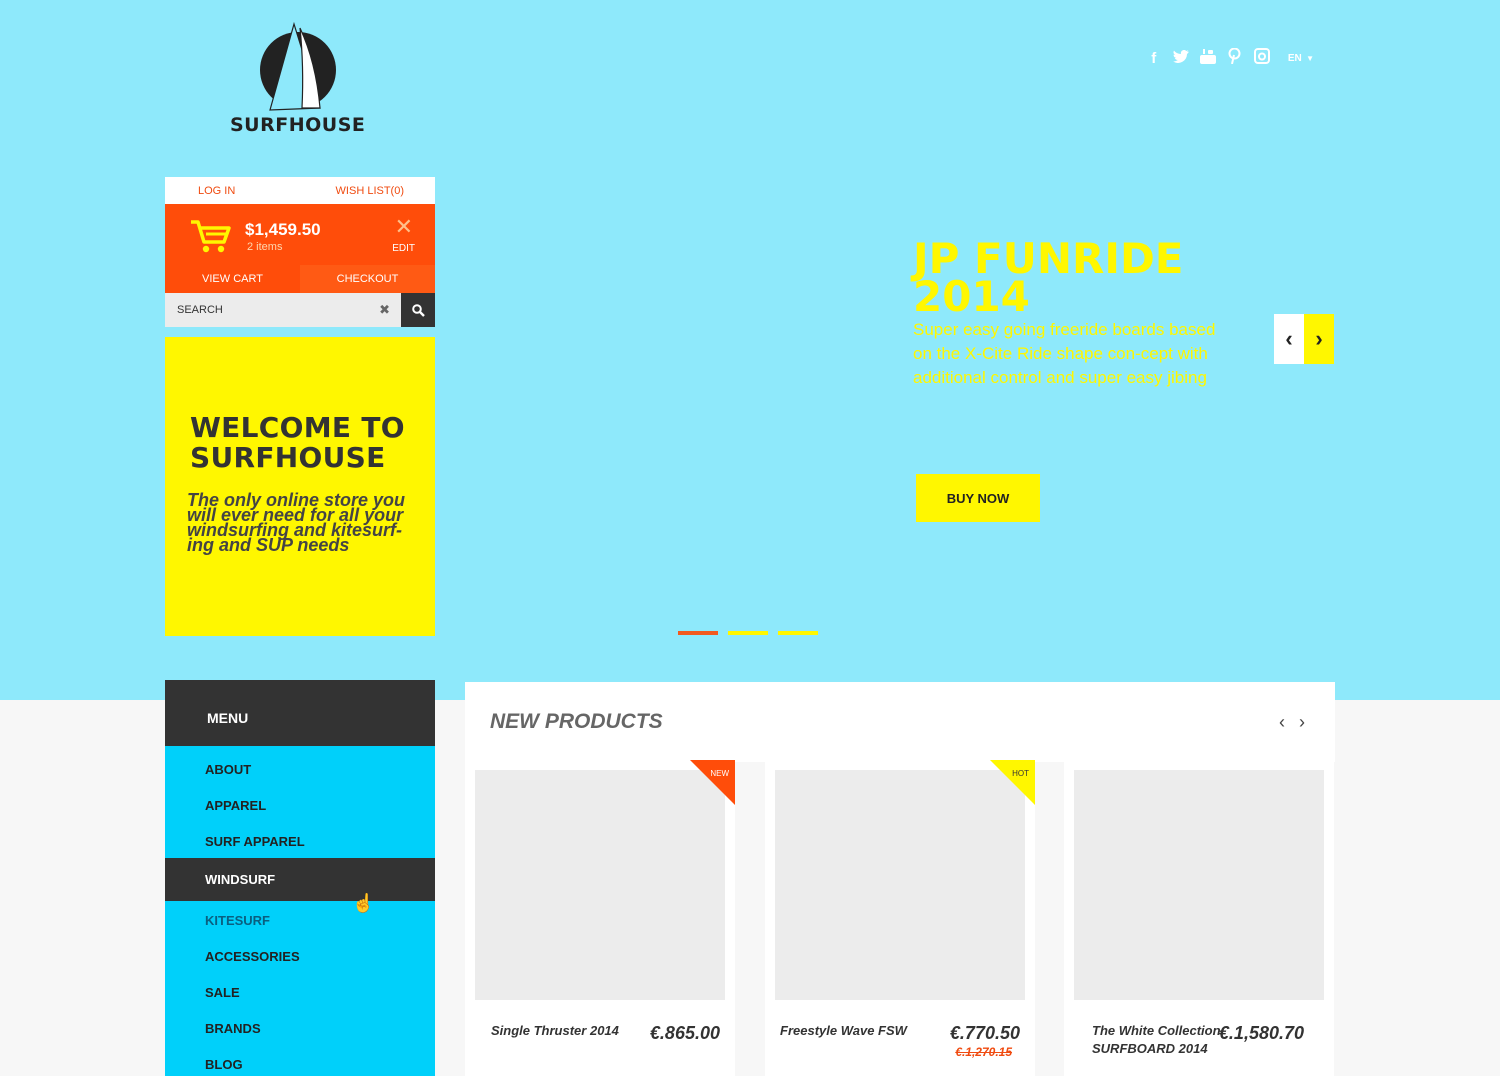 The width and height of the screenshot is (1500, 1076). I want to click on cart-actions: VIEW CART CHECKOUT, so click(300, 279).